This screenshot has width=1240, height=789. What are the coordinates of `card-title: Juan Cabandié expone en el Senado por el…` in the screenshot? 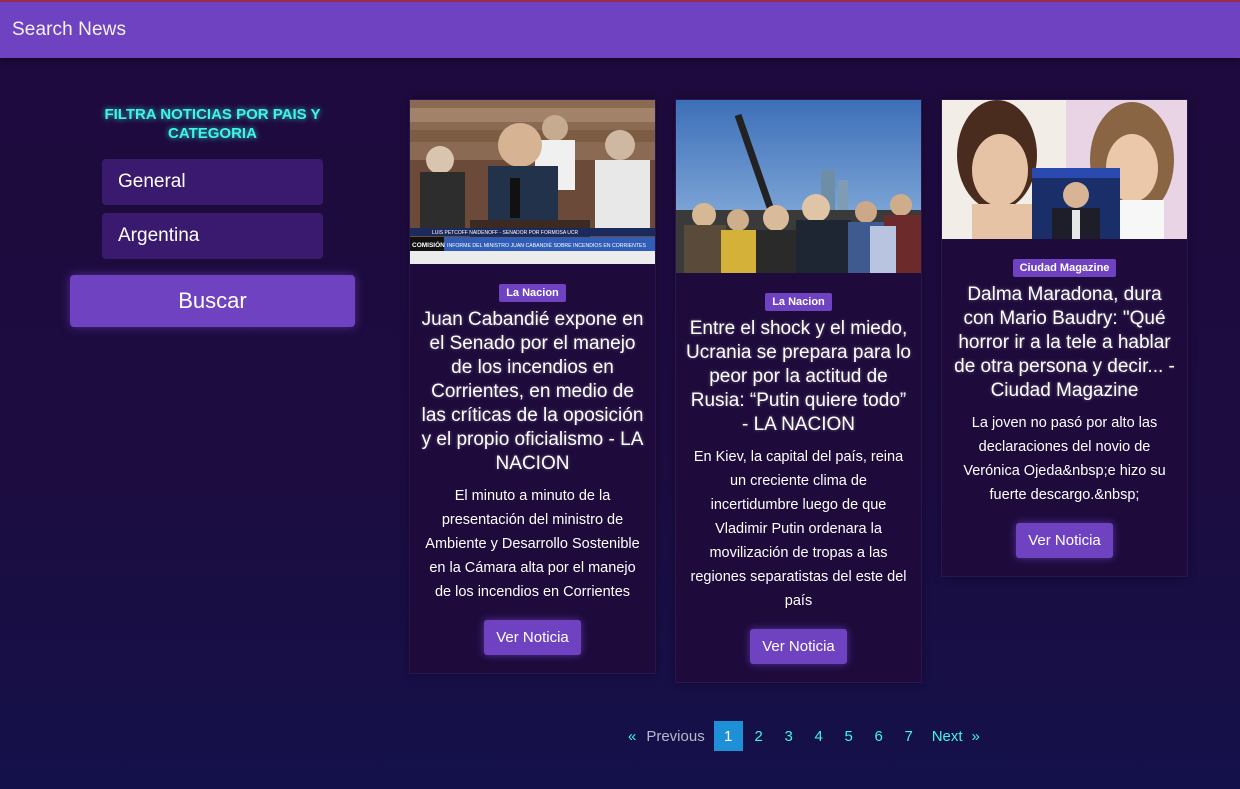 It's located at (532, 391).